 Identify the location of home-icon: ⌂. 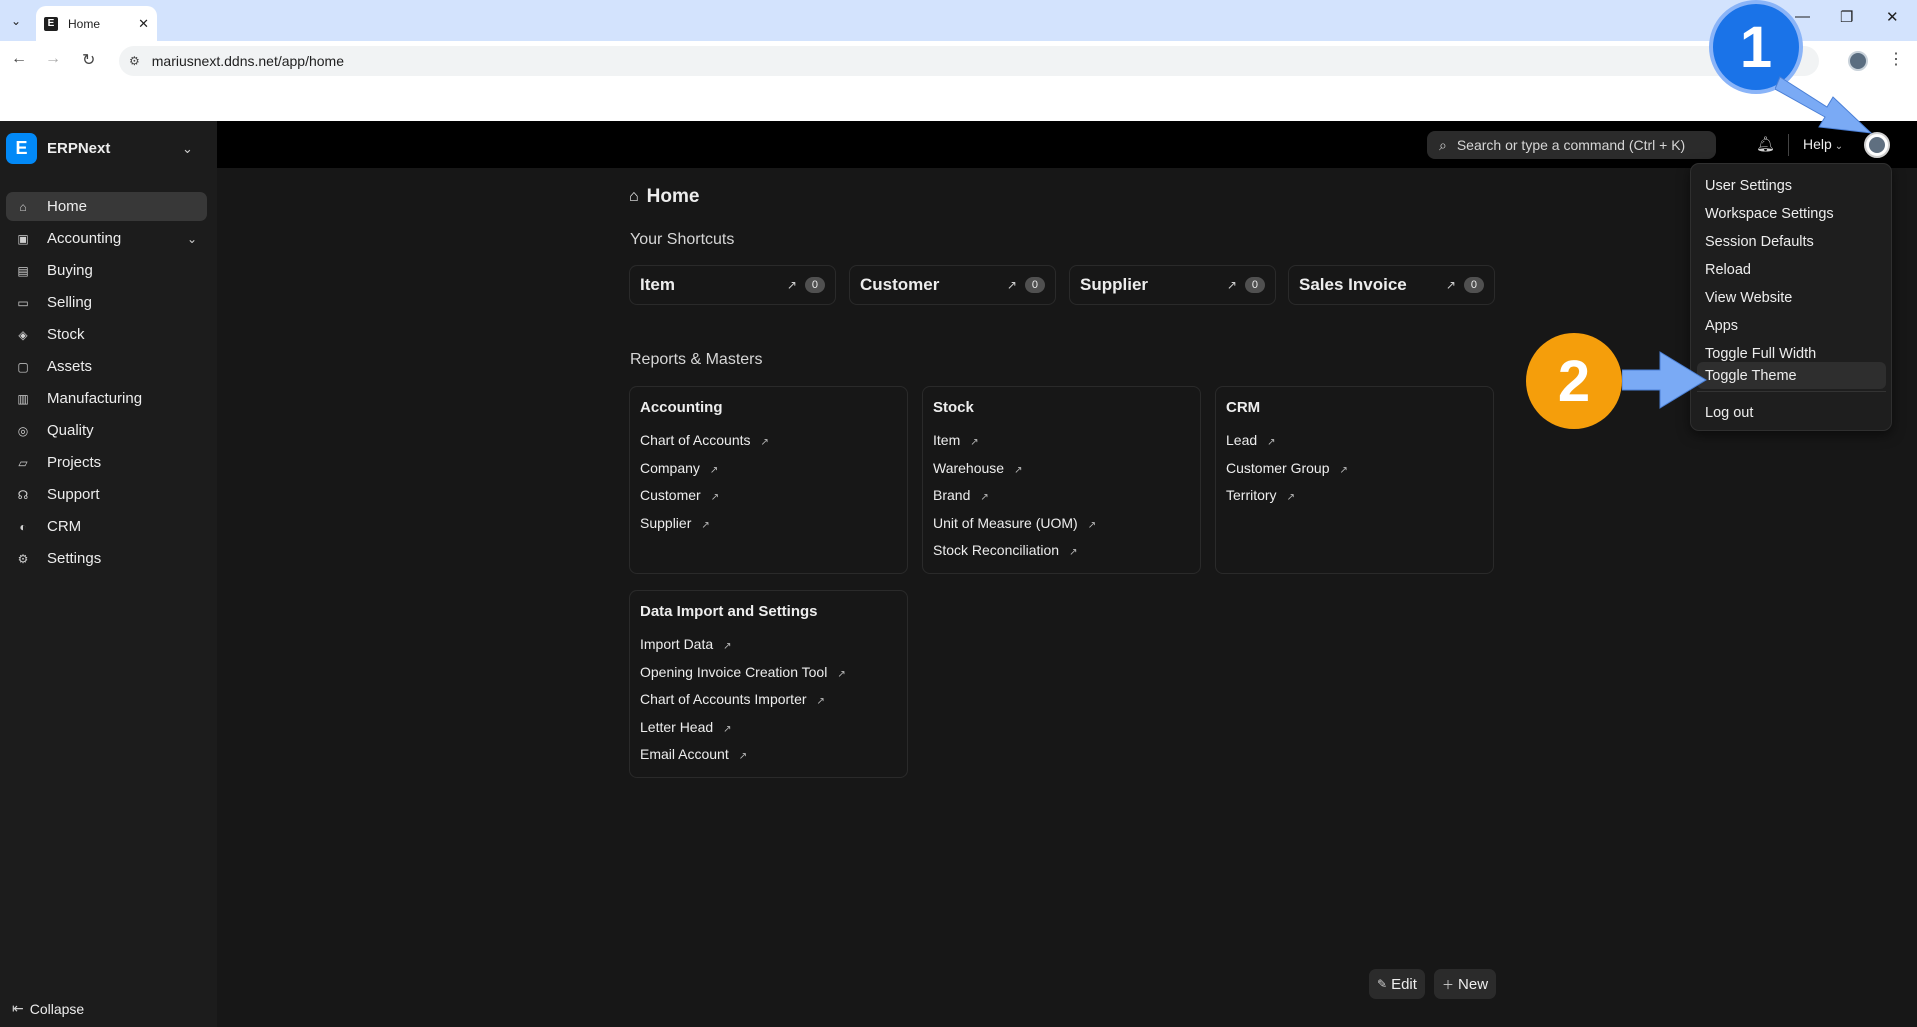
(634, 196).